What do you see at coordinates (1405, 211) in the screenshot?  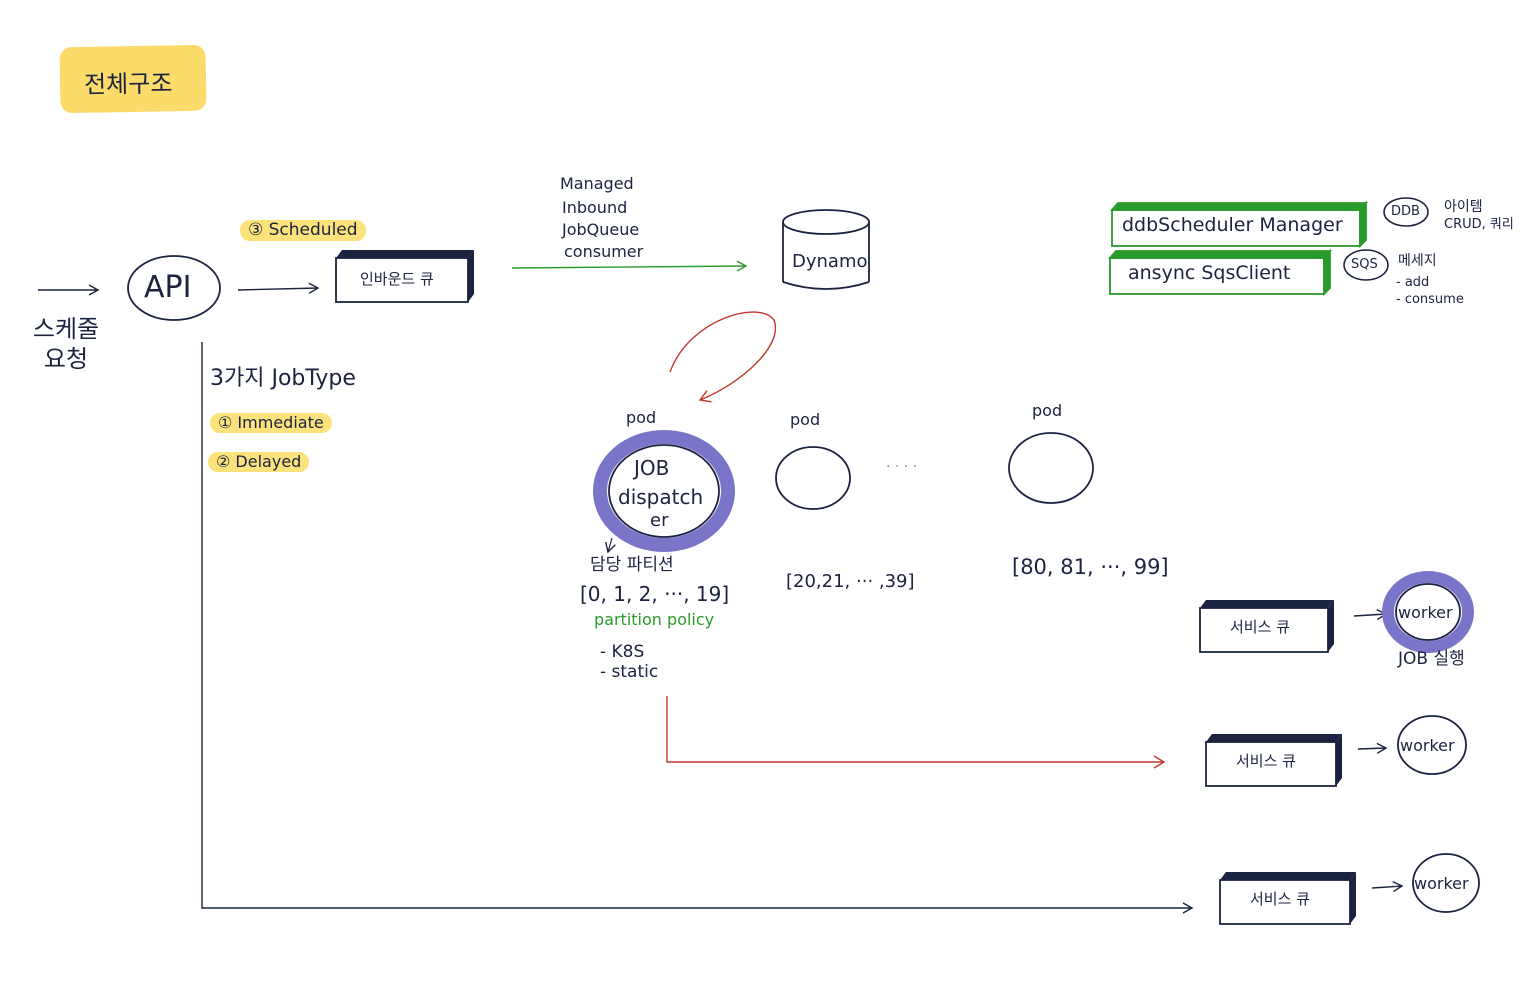 I see `ddb-tag: DDB` at bounding box center [1405, 211].